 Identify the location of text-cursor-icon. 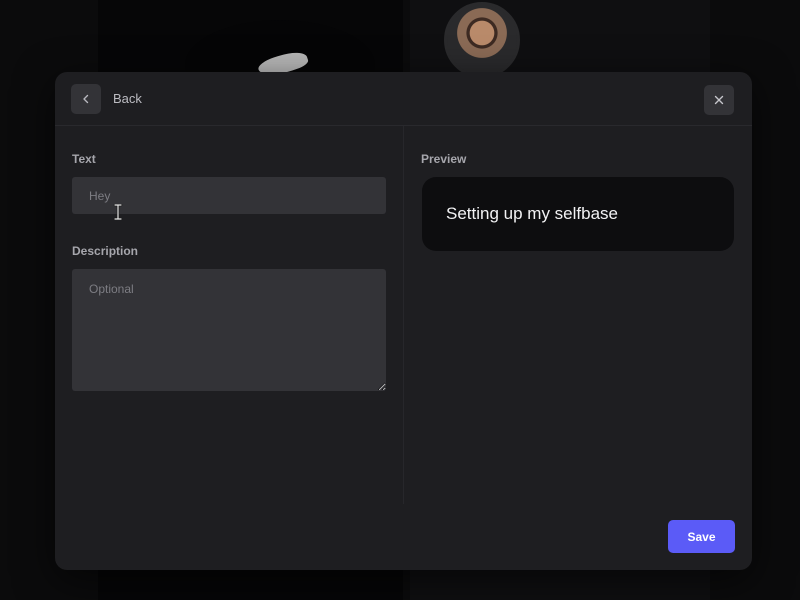
(118, 212).